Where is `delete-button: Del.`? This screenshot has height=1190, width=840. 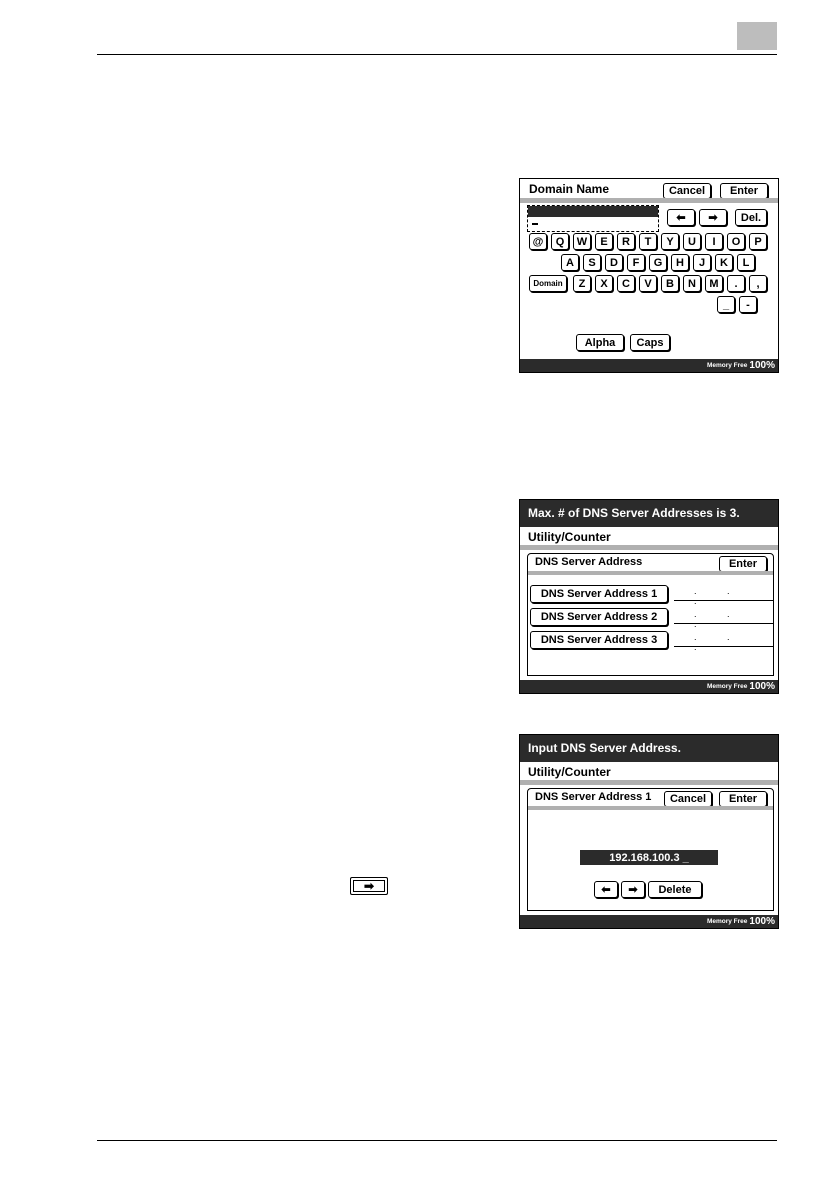 delete-button: Del. is located at coordinates (751, 217).